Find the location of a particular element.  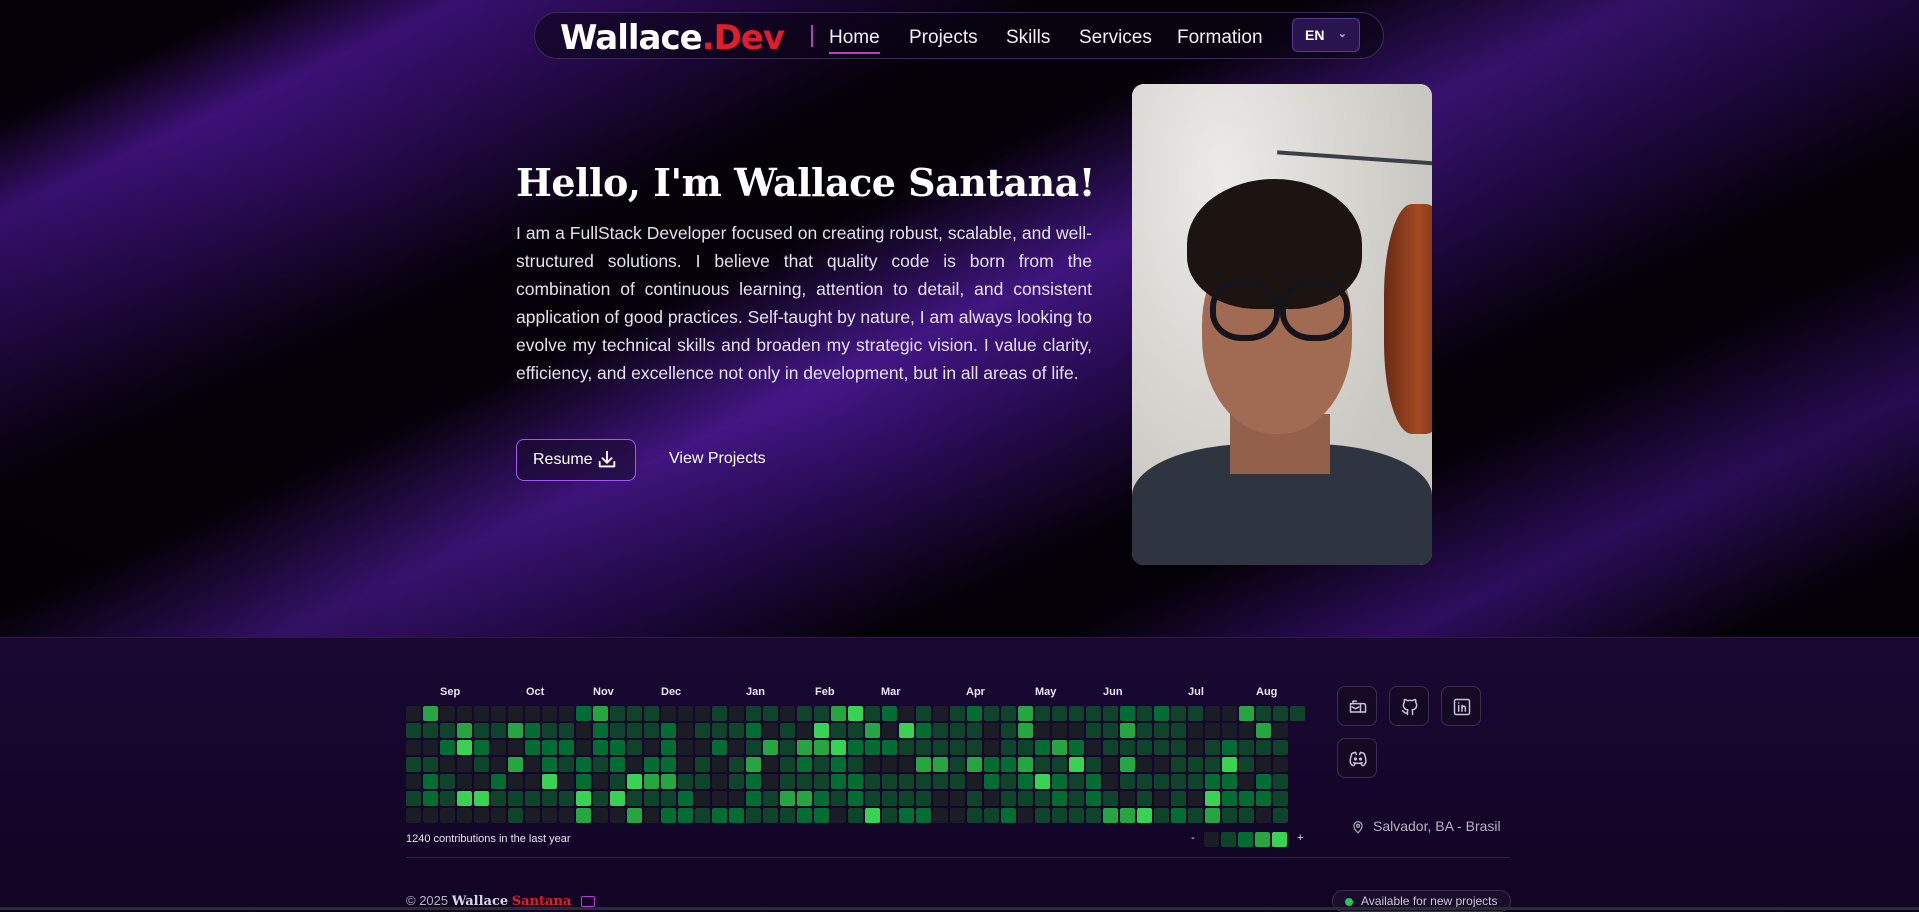

nav-services: Services is located at coordinates (1115, 38).